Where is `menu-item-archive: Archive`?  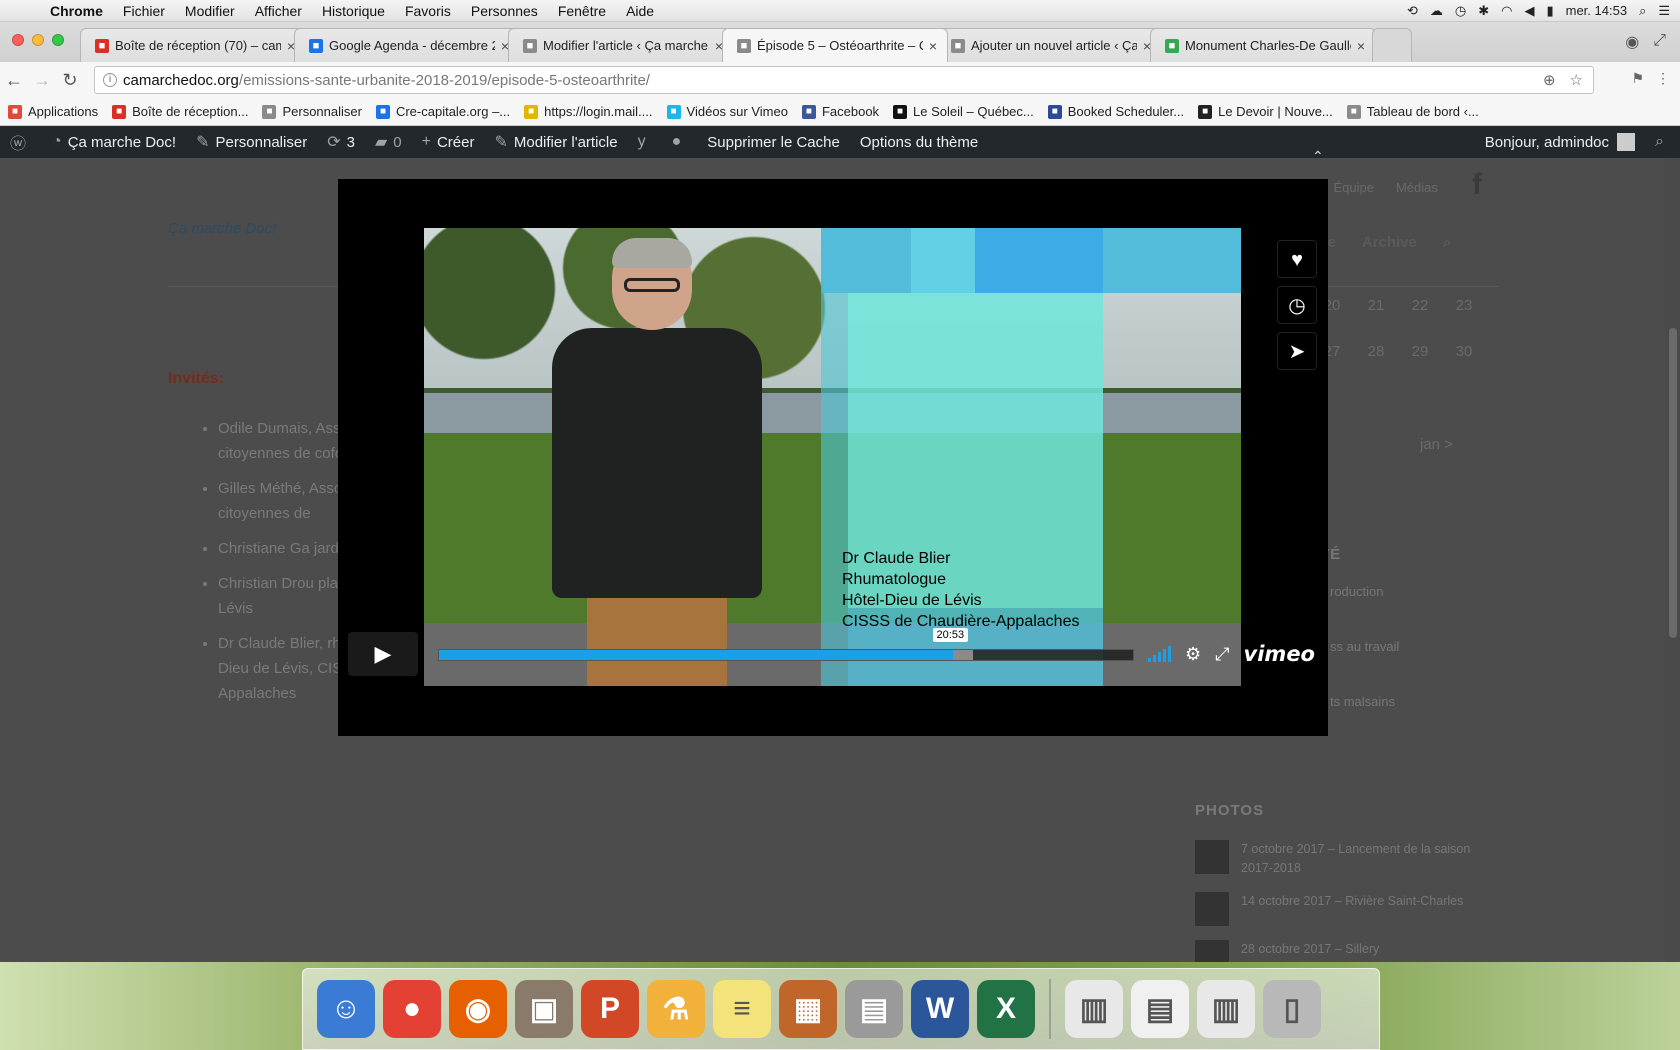
menu-item-archive: Archive is located at coordinates (1389, 242).